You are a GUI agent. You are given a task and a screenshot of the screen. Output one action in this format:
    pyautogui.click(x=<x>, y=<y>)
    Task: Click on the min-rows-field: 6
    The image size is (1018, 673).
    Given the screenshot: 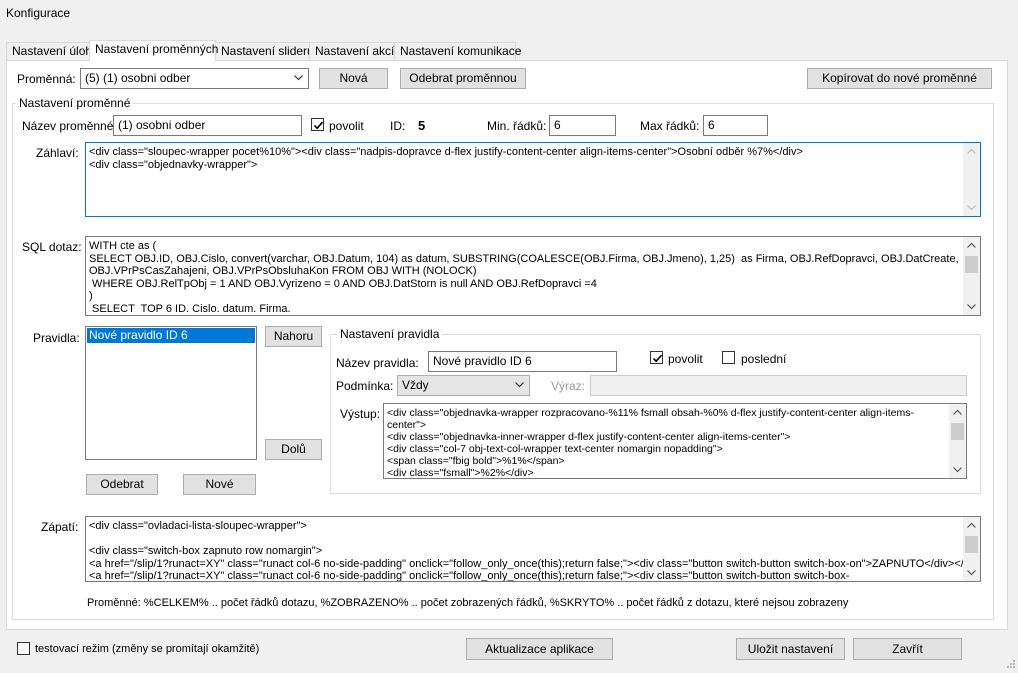 What is the action you would take?
    pyautogui.click(x=582, y=125)
    